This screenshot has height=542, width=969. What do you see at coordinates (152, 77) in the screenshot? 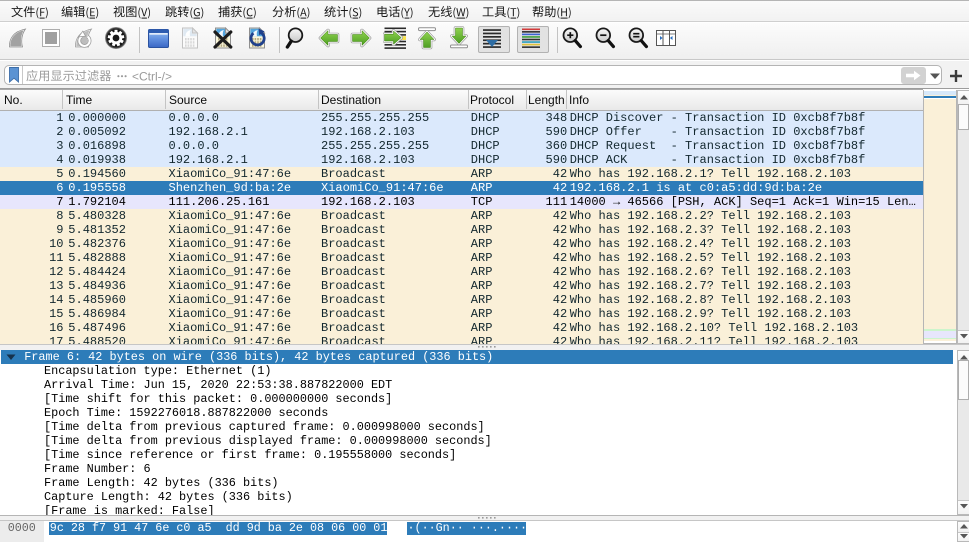
I see `svg-text: <Ctrl-/>` at bounding box center [152, 77].